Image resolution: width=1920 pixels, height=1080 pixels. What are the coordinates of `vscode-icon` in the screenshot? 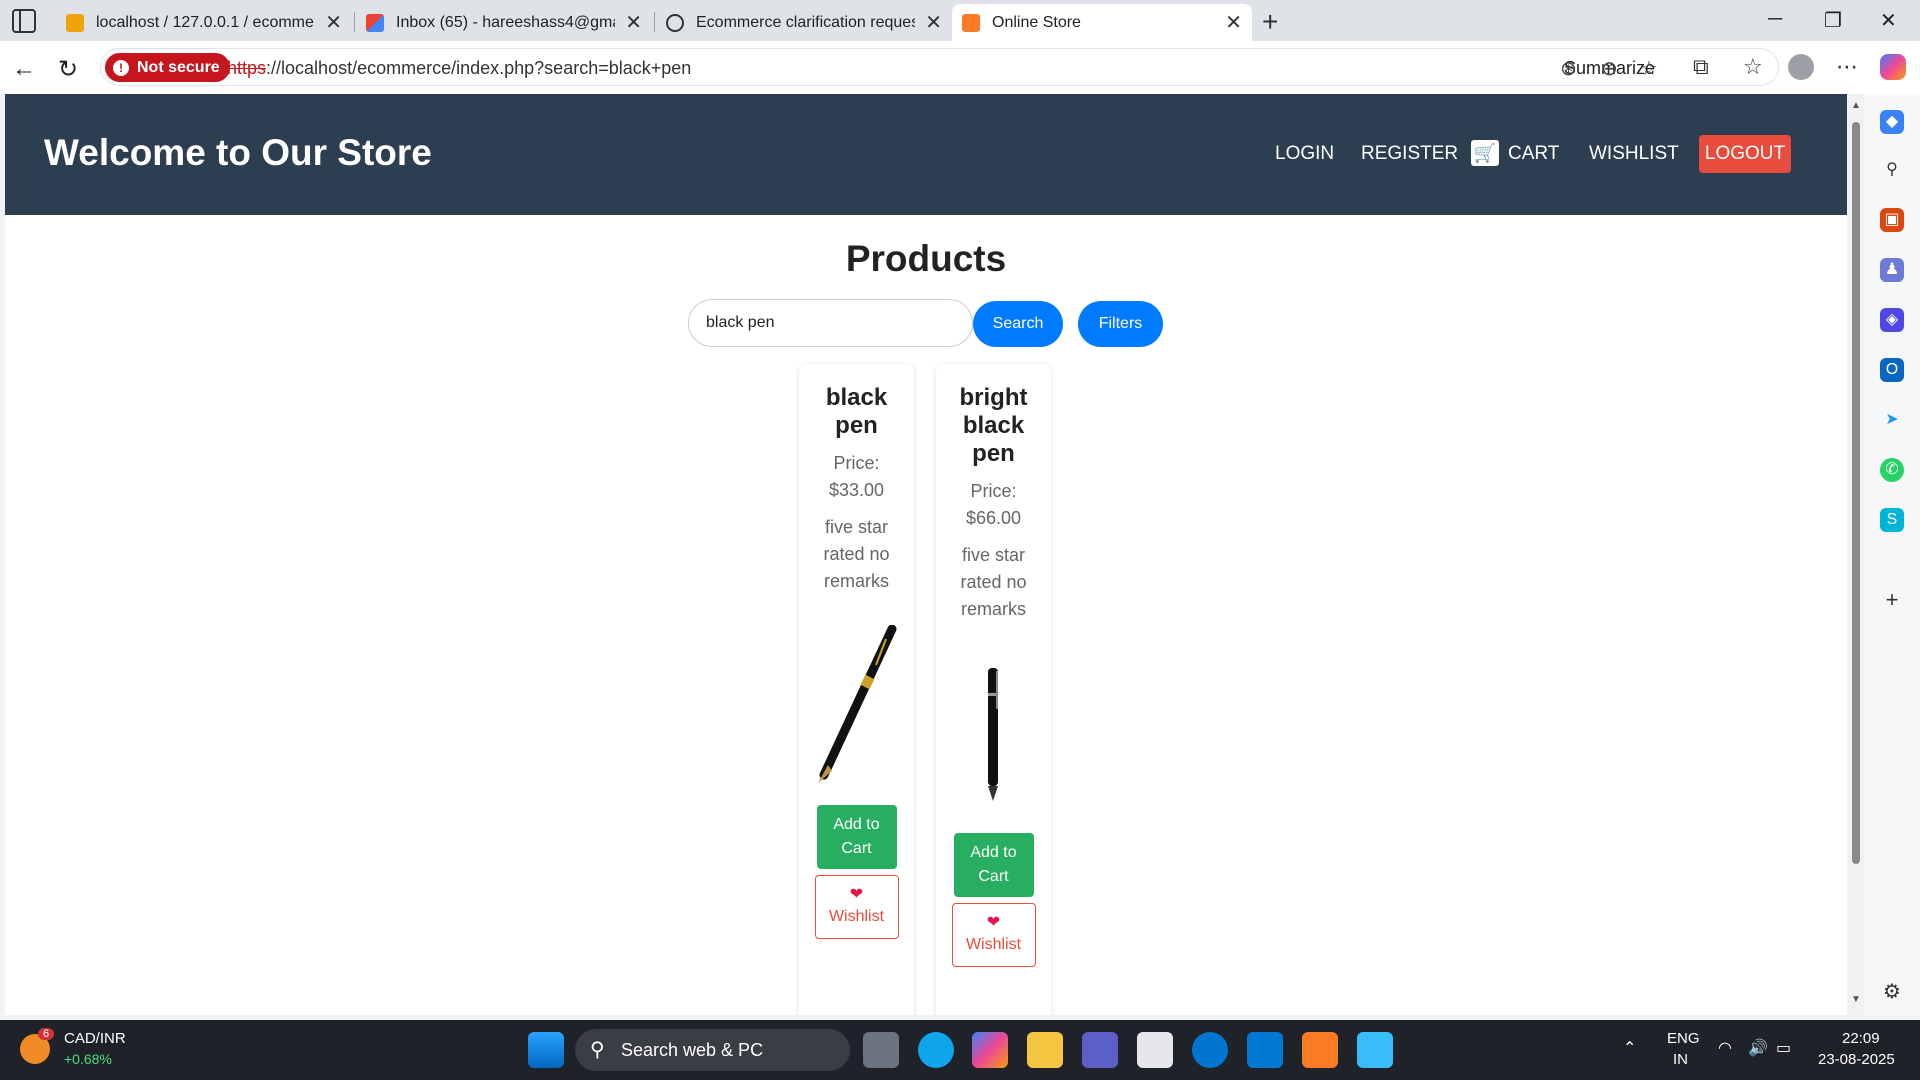 It's located at (1265, 1050).